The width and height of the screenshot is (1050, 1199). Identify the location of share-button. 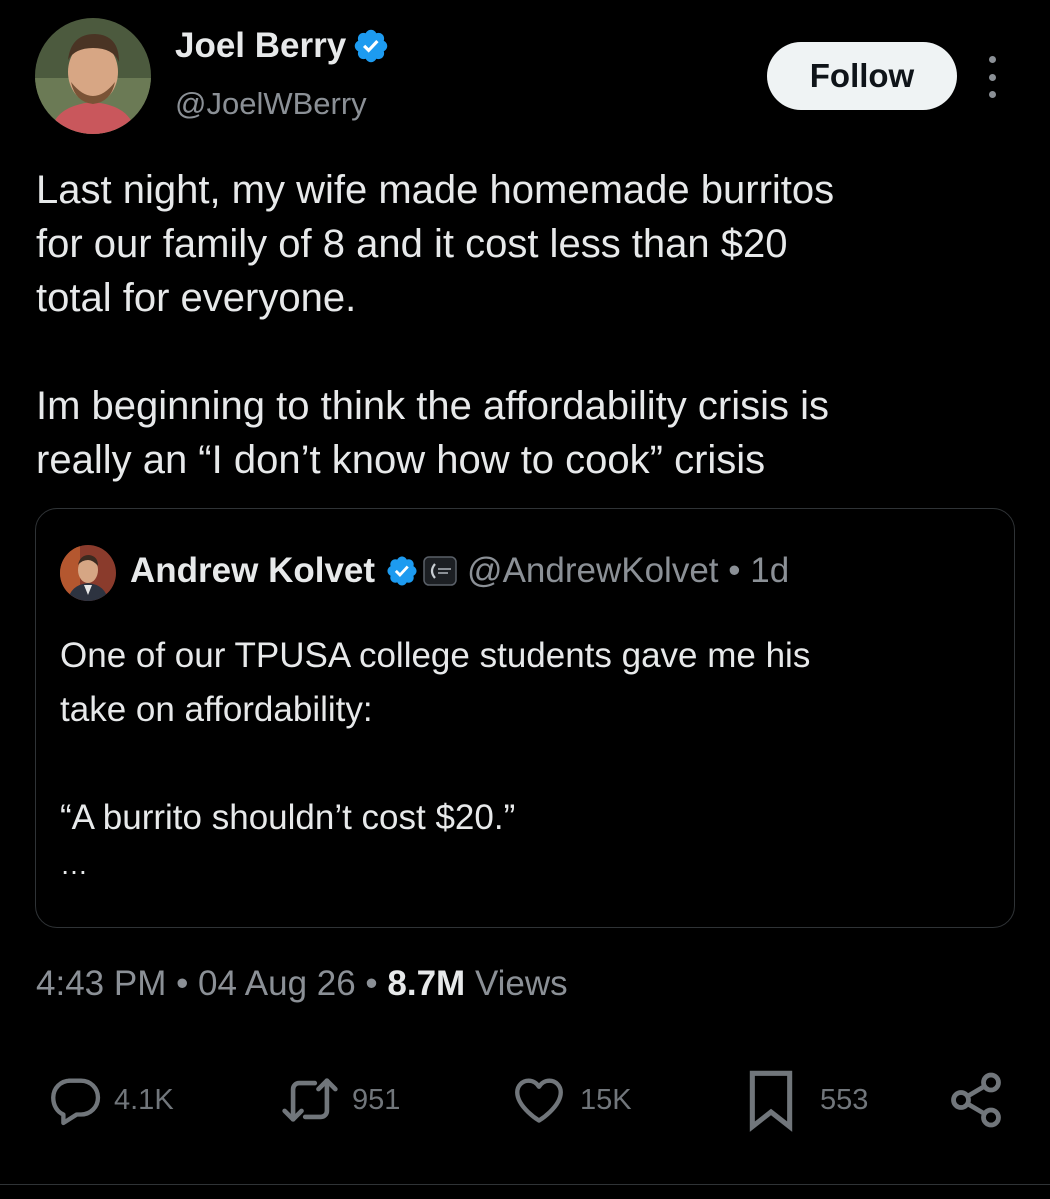
(976, 1100).